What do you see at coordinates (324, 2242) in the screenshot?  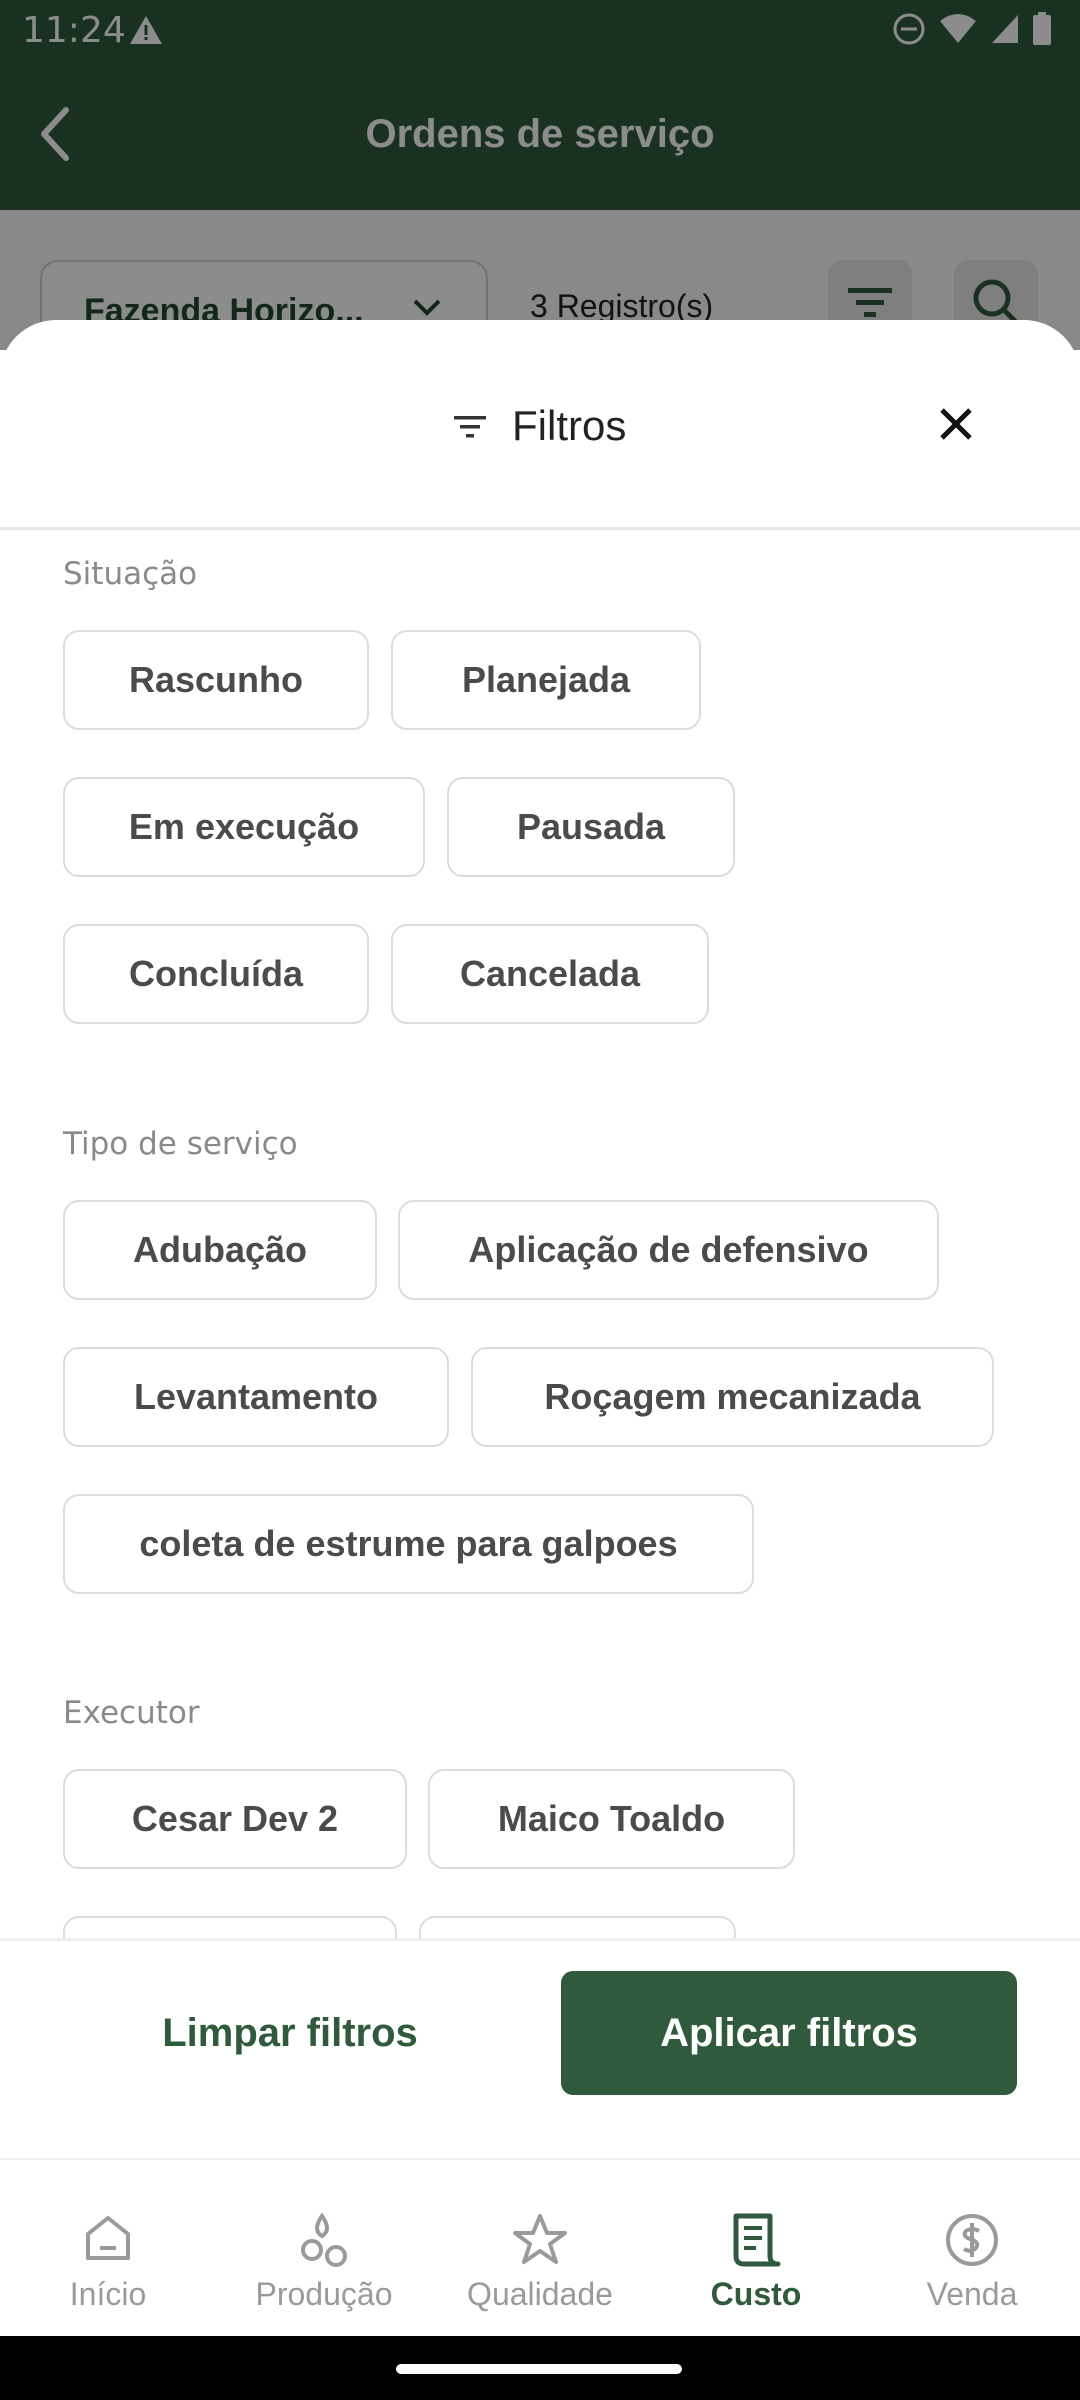 I see `drops-icon` at bounding box center [324, 2242].